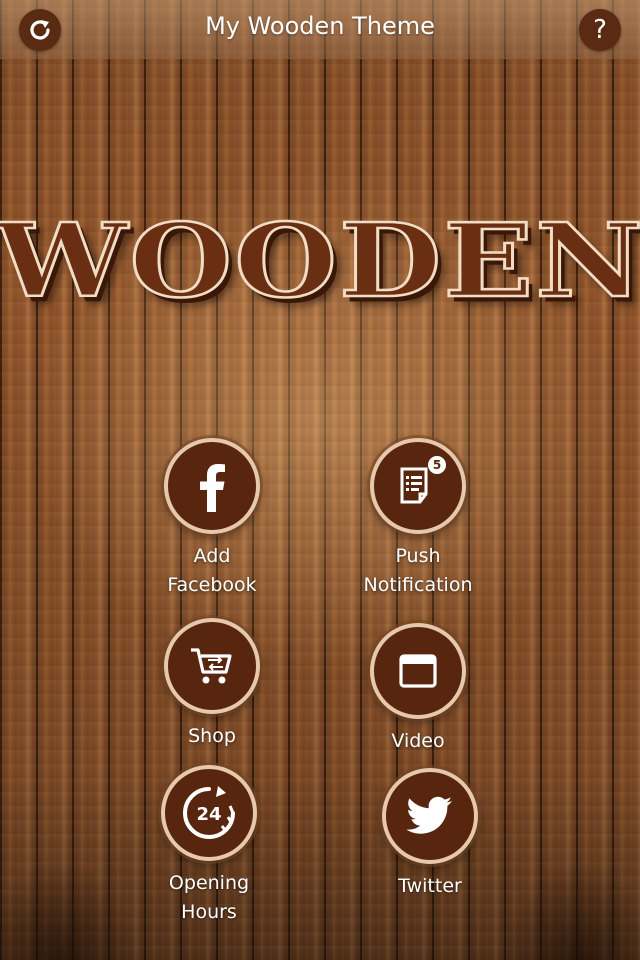  I want to click on video-icon, so click(418, 671).